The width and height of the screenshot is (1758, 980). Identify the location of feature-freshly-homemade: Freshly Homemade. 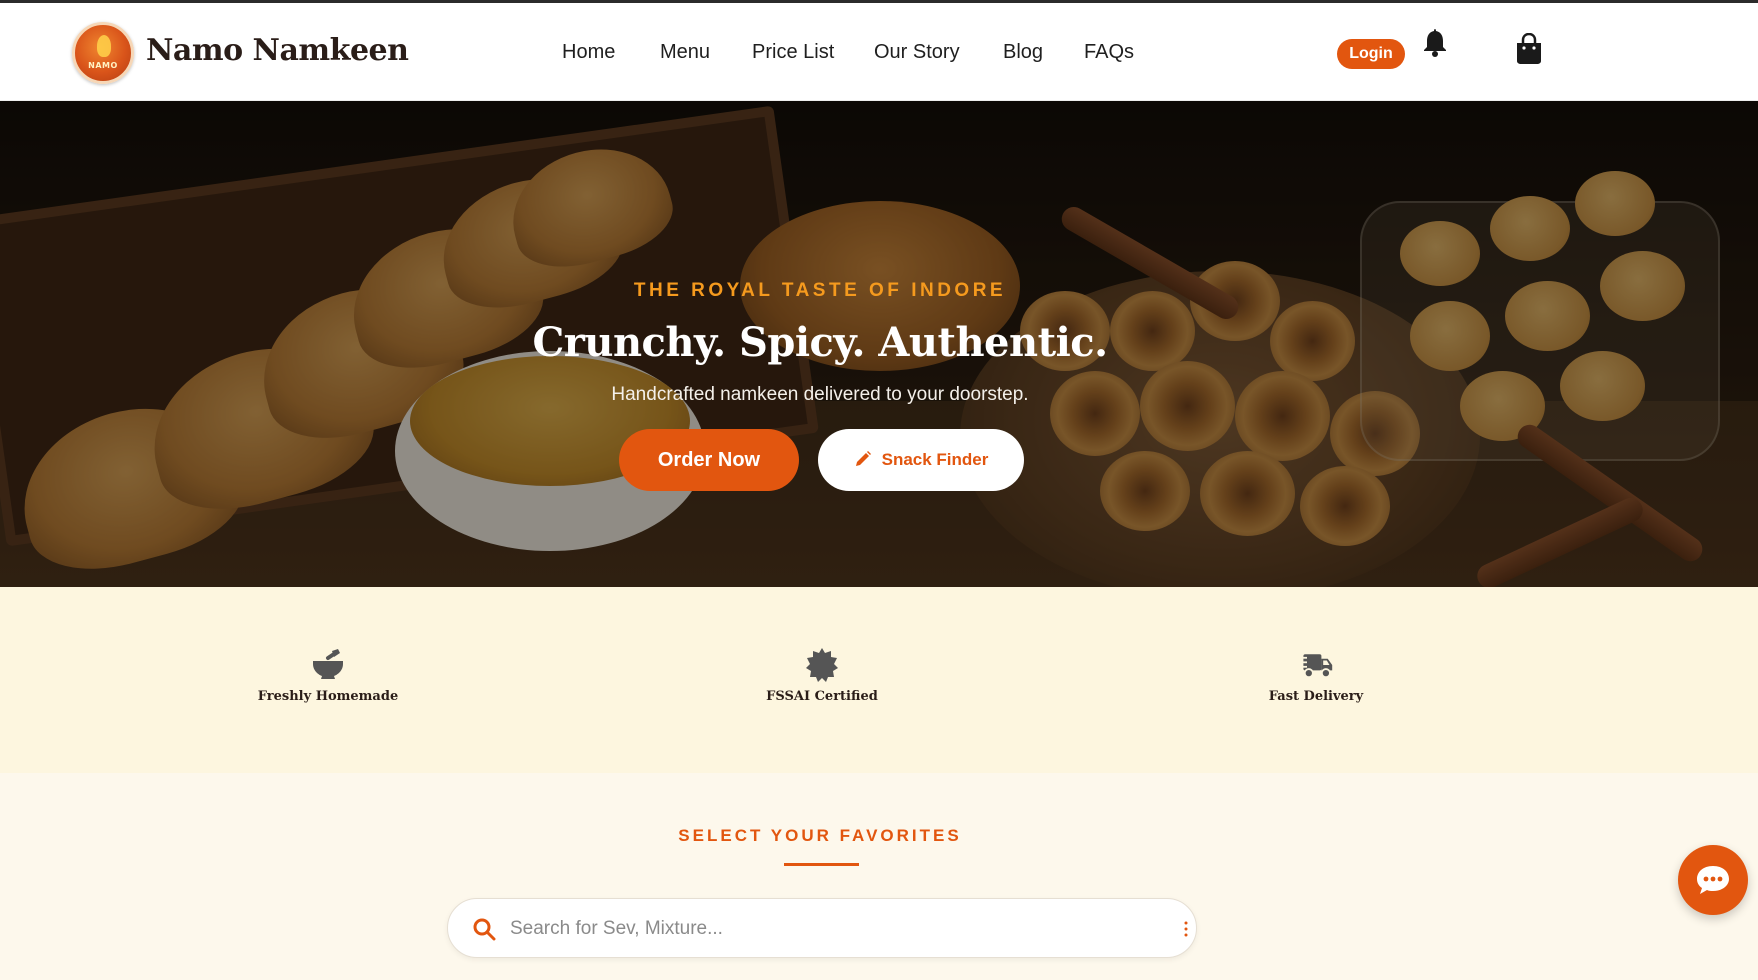
(328, 675).